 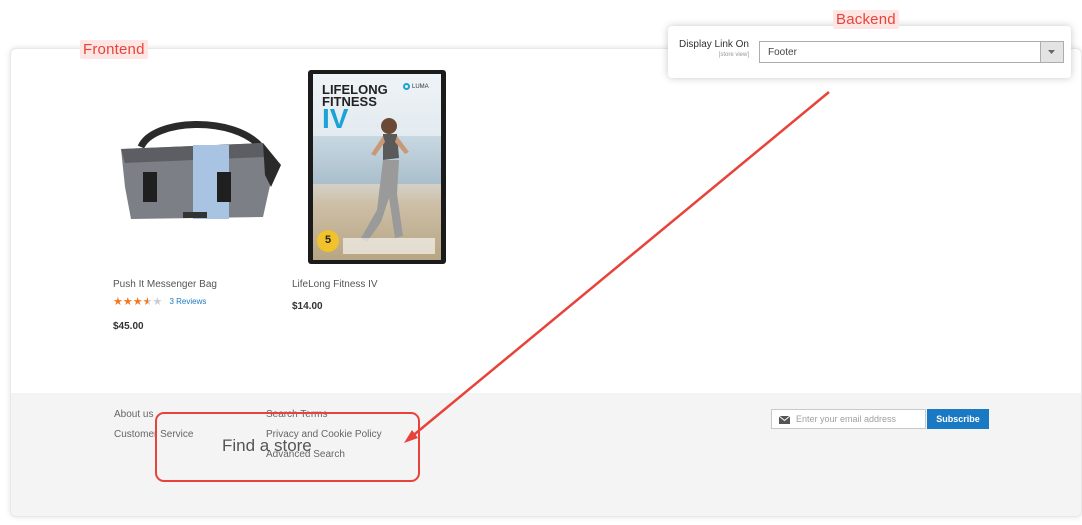 I want to click on chevron-down-icon, so click(x=1051, y=52).